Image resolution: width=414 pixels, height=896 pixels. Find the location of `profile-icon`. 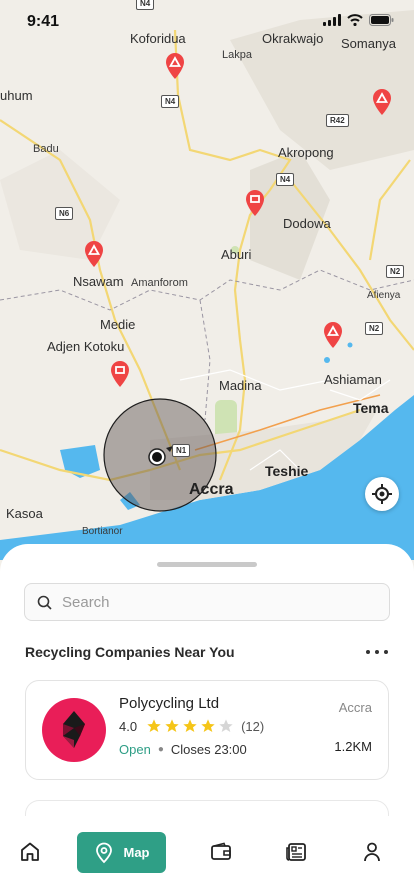

profile-icon is located at coordinates (372, 852).